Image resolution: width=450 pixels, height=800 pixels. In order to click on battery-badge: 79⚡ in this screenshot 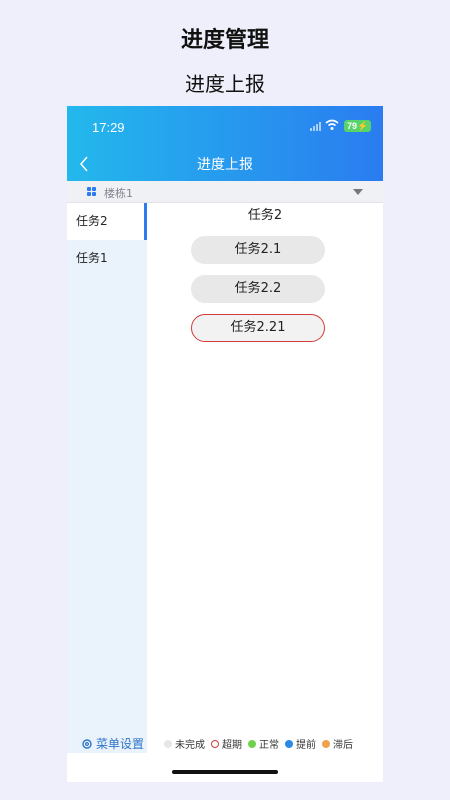, I will do `click(358, 126)`.